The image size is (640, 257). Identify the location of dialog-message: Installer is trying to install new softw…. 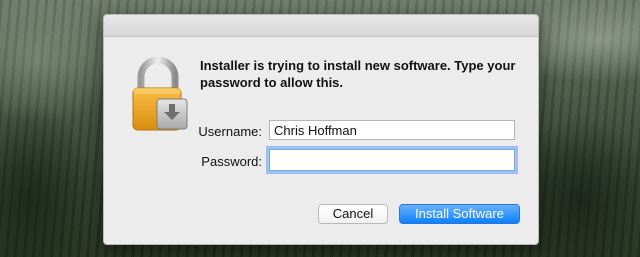
(358, 74).